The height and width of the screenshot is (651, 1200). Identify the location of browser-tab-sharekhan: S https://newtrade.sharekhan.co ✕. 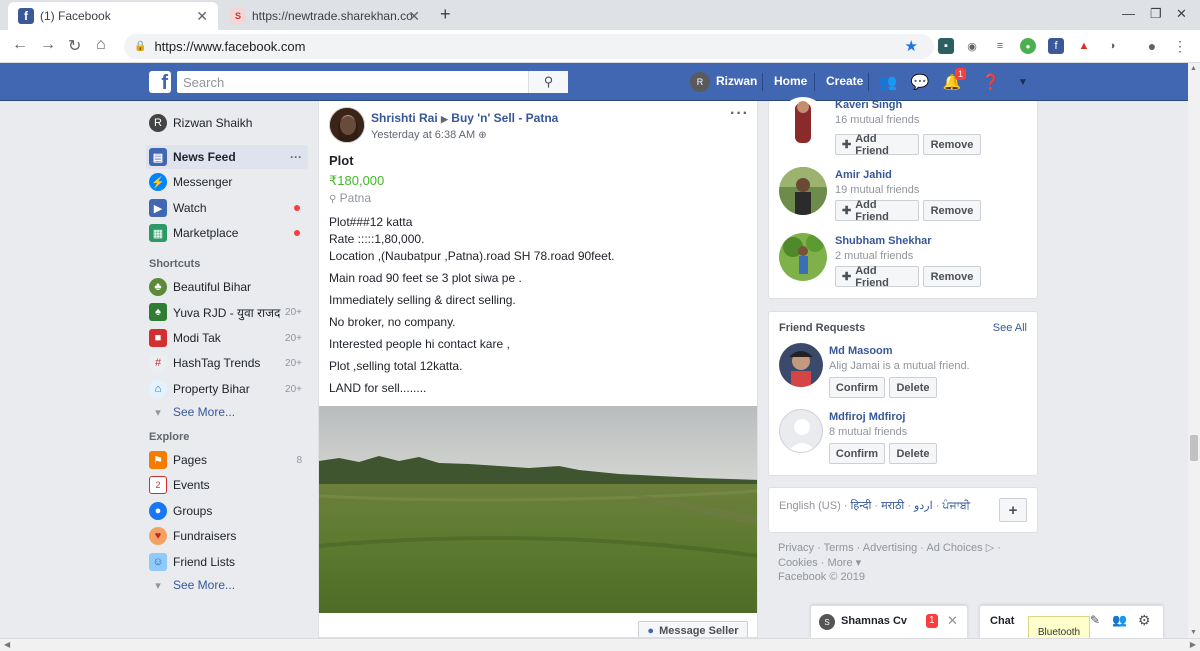
(325, 16).